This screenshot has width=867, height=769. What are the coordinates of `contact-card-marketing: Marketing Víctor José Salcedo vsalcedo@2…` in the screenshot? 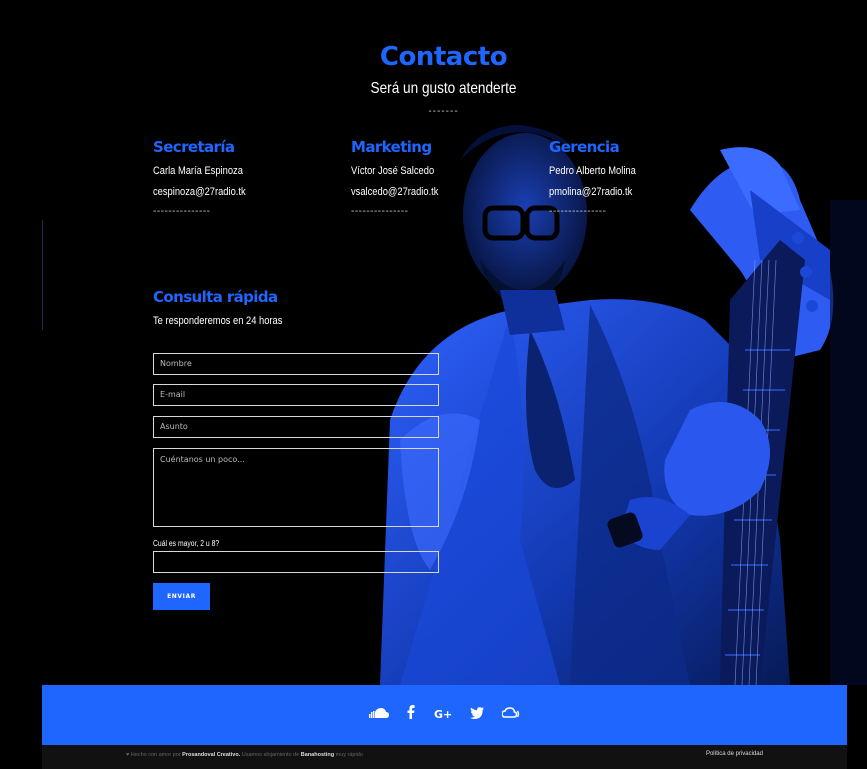 It's located at (446, 177).